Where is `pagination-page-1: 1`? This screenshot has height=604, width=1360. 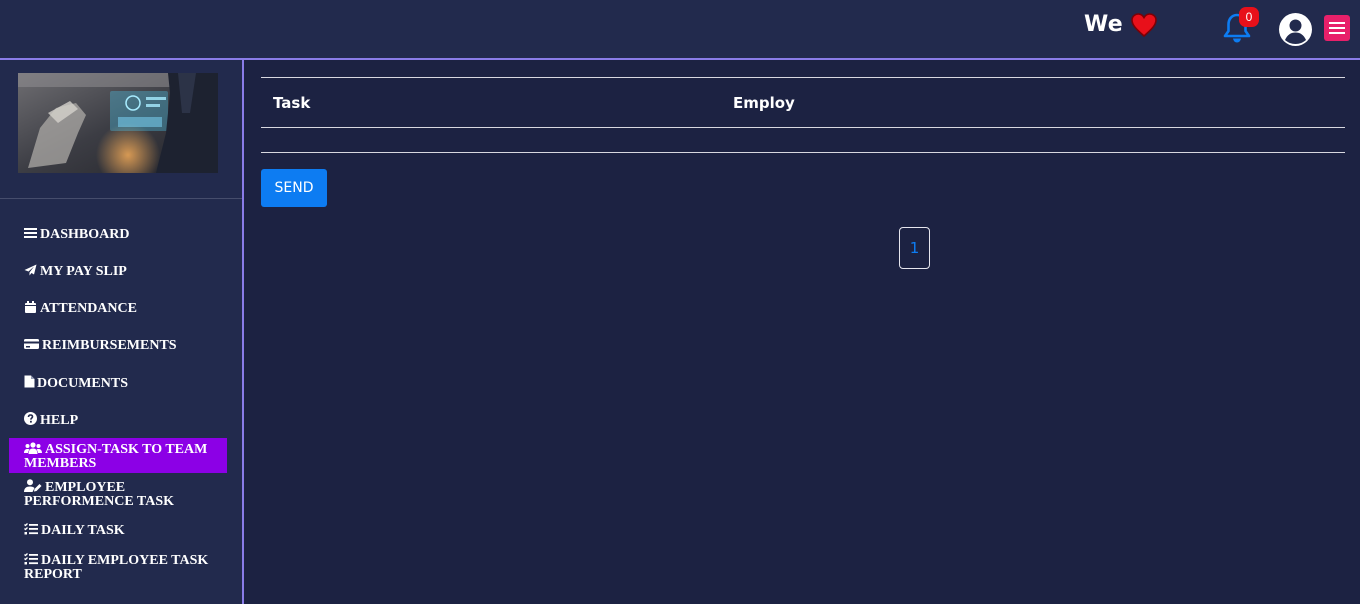 pagination-page-1: 1 is located at coordinates (914, 248).